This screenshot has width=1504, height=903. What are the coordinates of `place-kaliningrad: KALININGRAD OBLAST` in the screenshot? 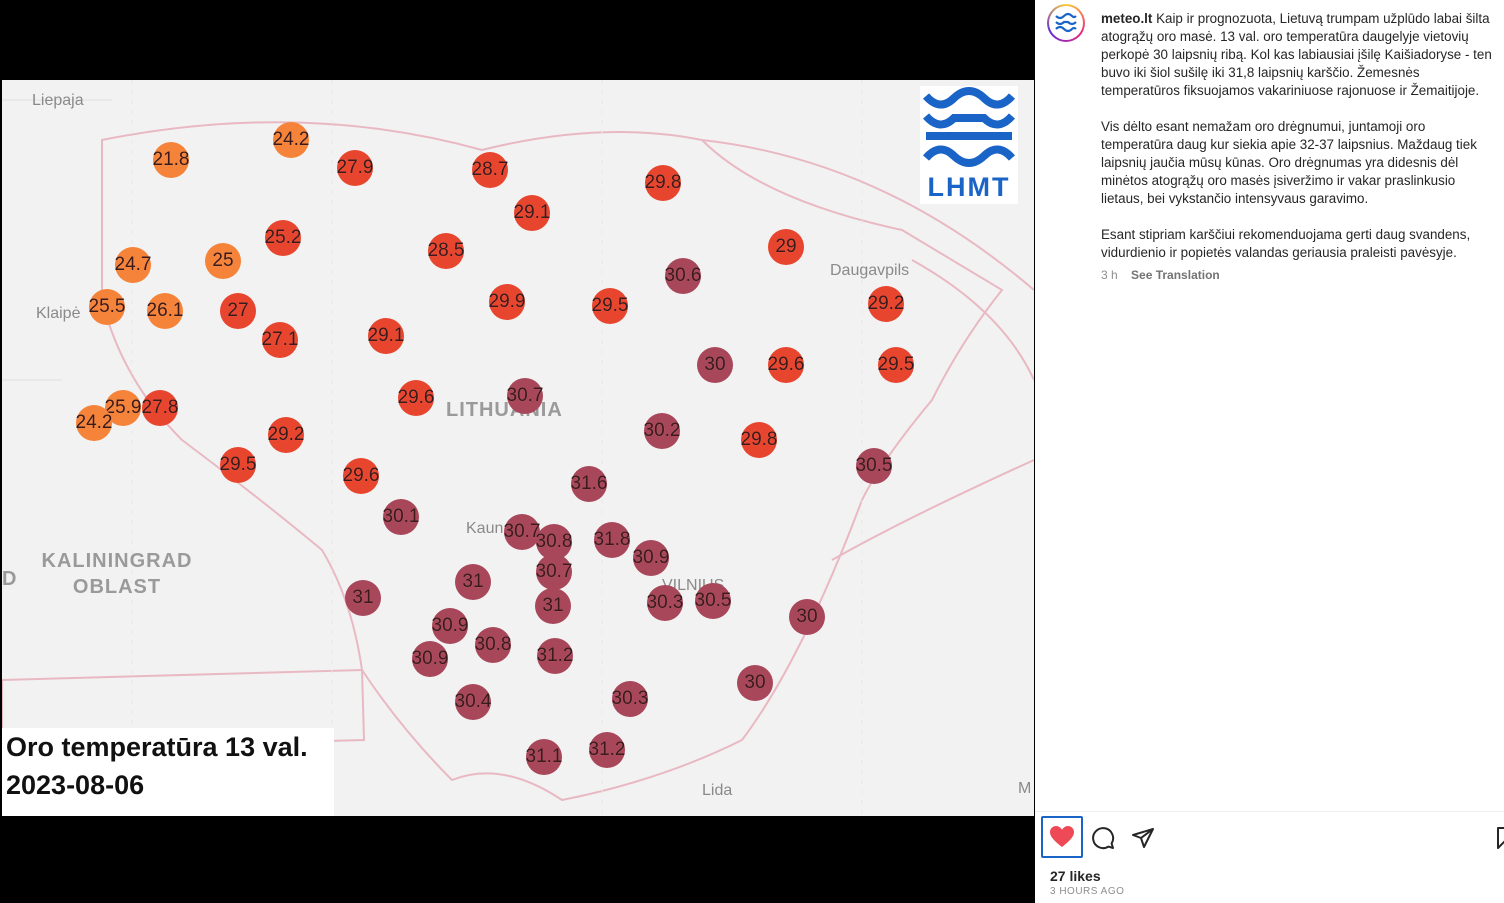 It's located at (117, 574).